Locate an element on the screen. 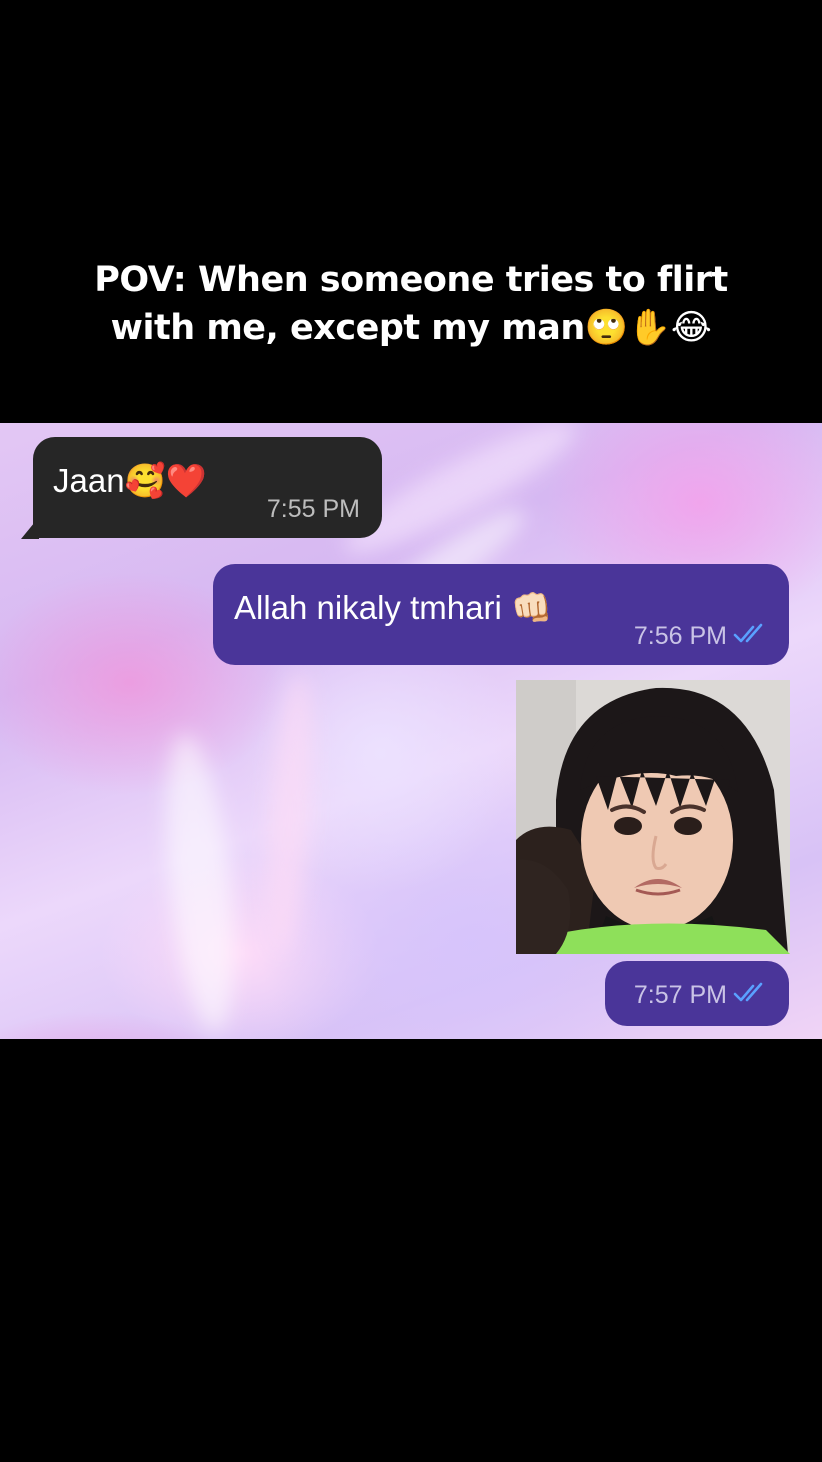 This screenshot has height=1462, width=822. photo-illustration is located at coordinates (653, 817).